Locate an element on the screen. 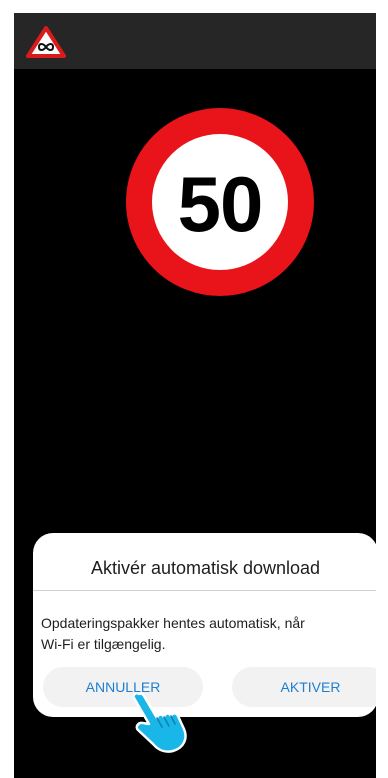  speed-limit-sign: 50 is located at coordinates (220, 202).